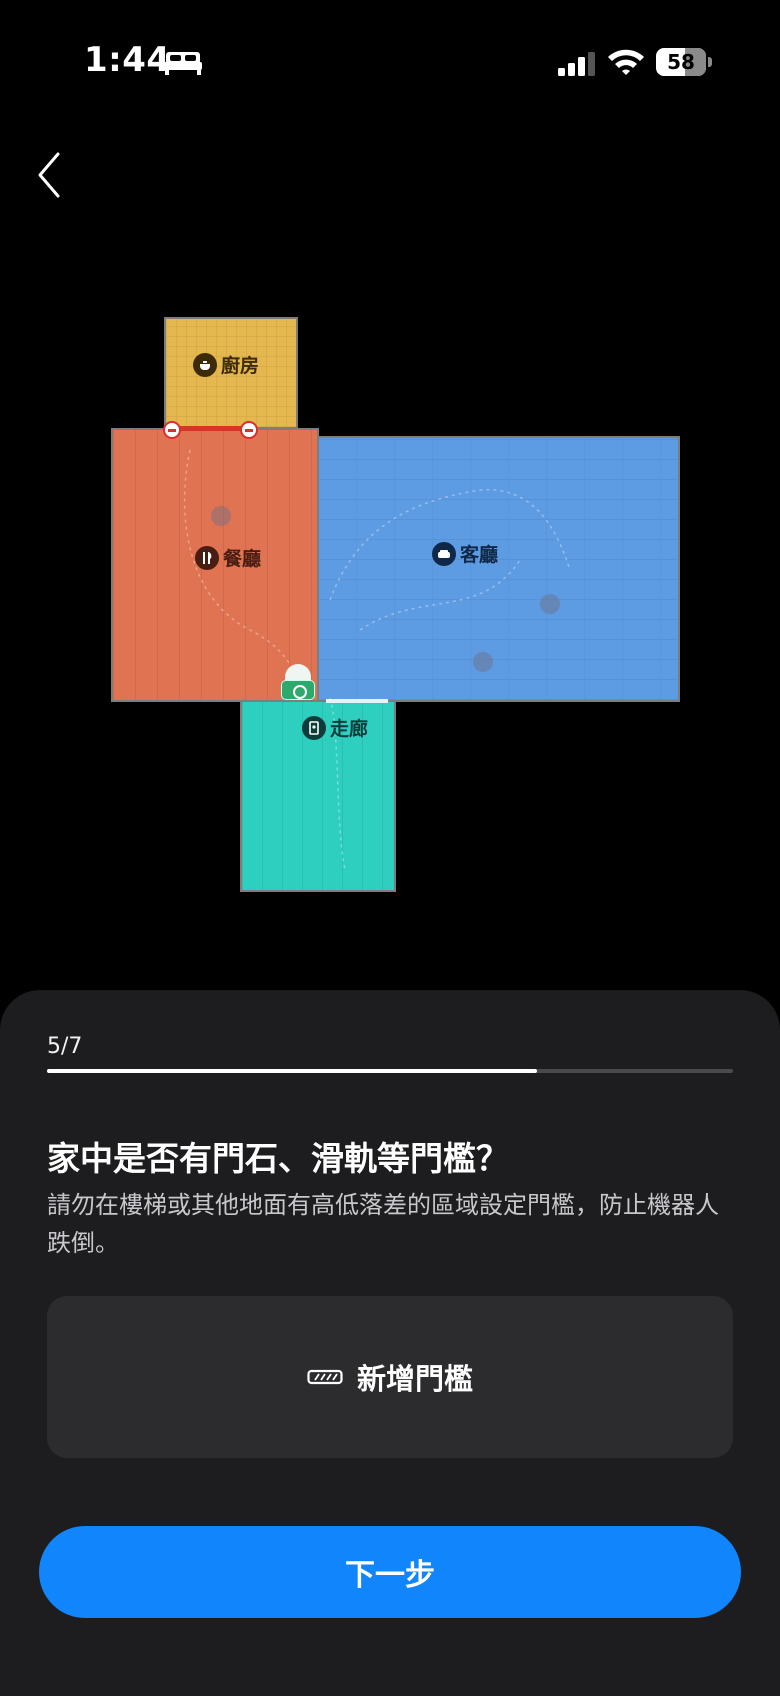  I want to click on chevron-left-icon, so click(49, 175).